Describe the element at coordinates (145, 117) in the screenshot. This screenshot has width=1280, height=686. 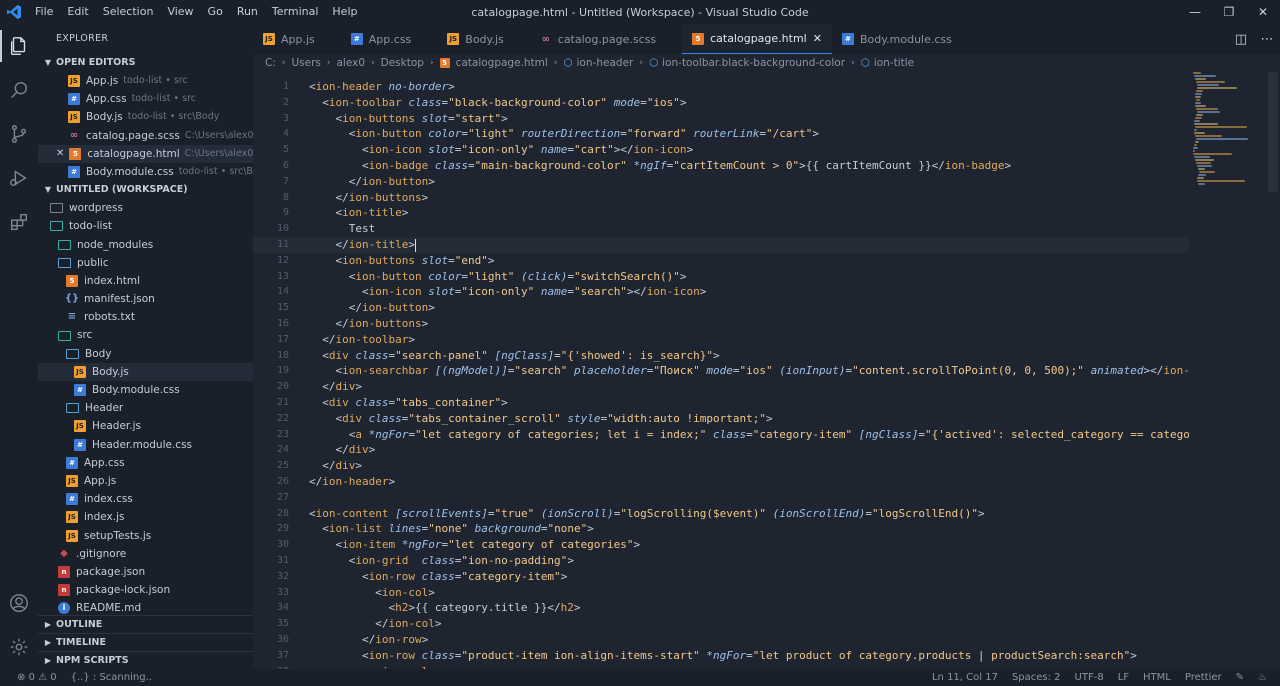
I see `open-editor-item: JS Body.js todo-list • src\Body` at that location.